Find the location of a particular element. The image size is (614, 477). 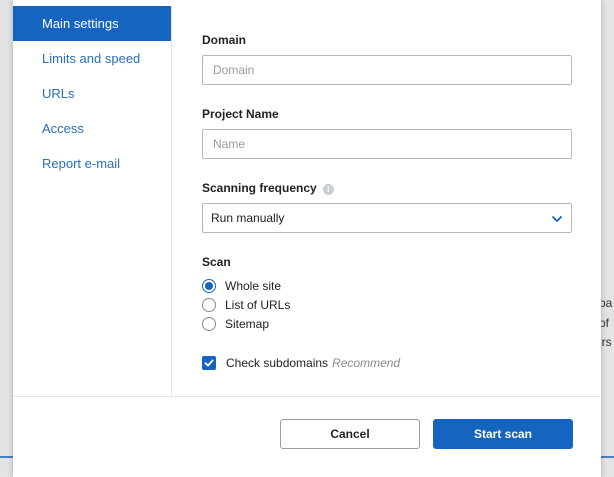

checkmark-icon is located at coordinates (209, 363).